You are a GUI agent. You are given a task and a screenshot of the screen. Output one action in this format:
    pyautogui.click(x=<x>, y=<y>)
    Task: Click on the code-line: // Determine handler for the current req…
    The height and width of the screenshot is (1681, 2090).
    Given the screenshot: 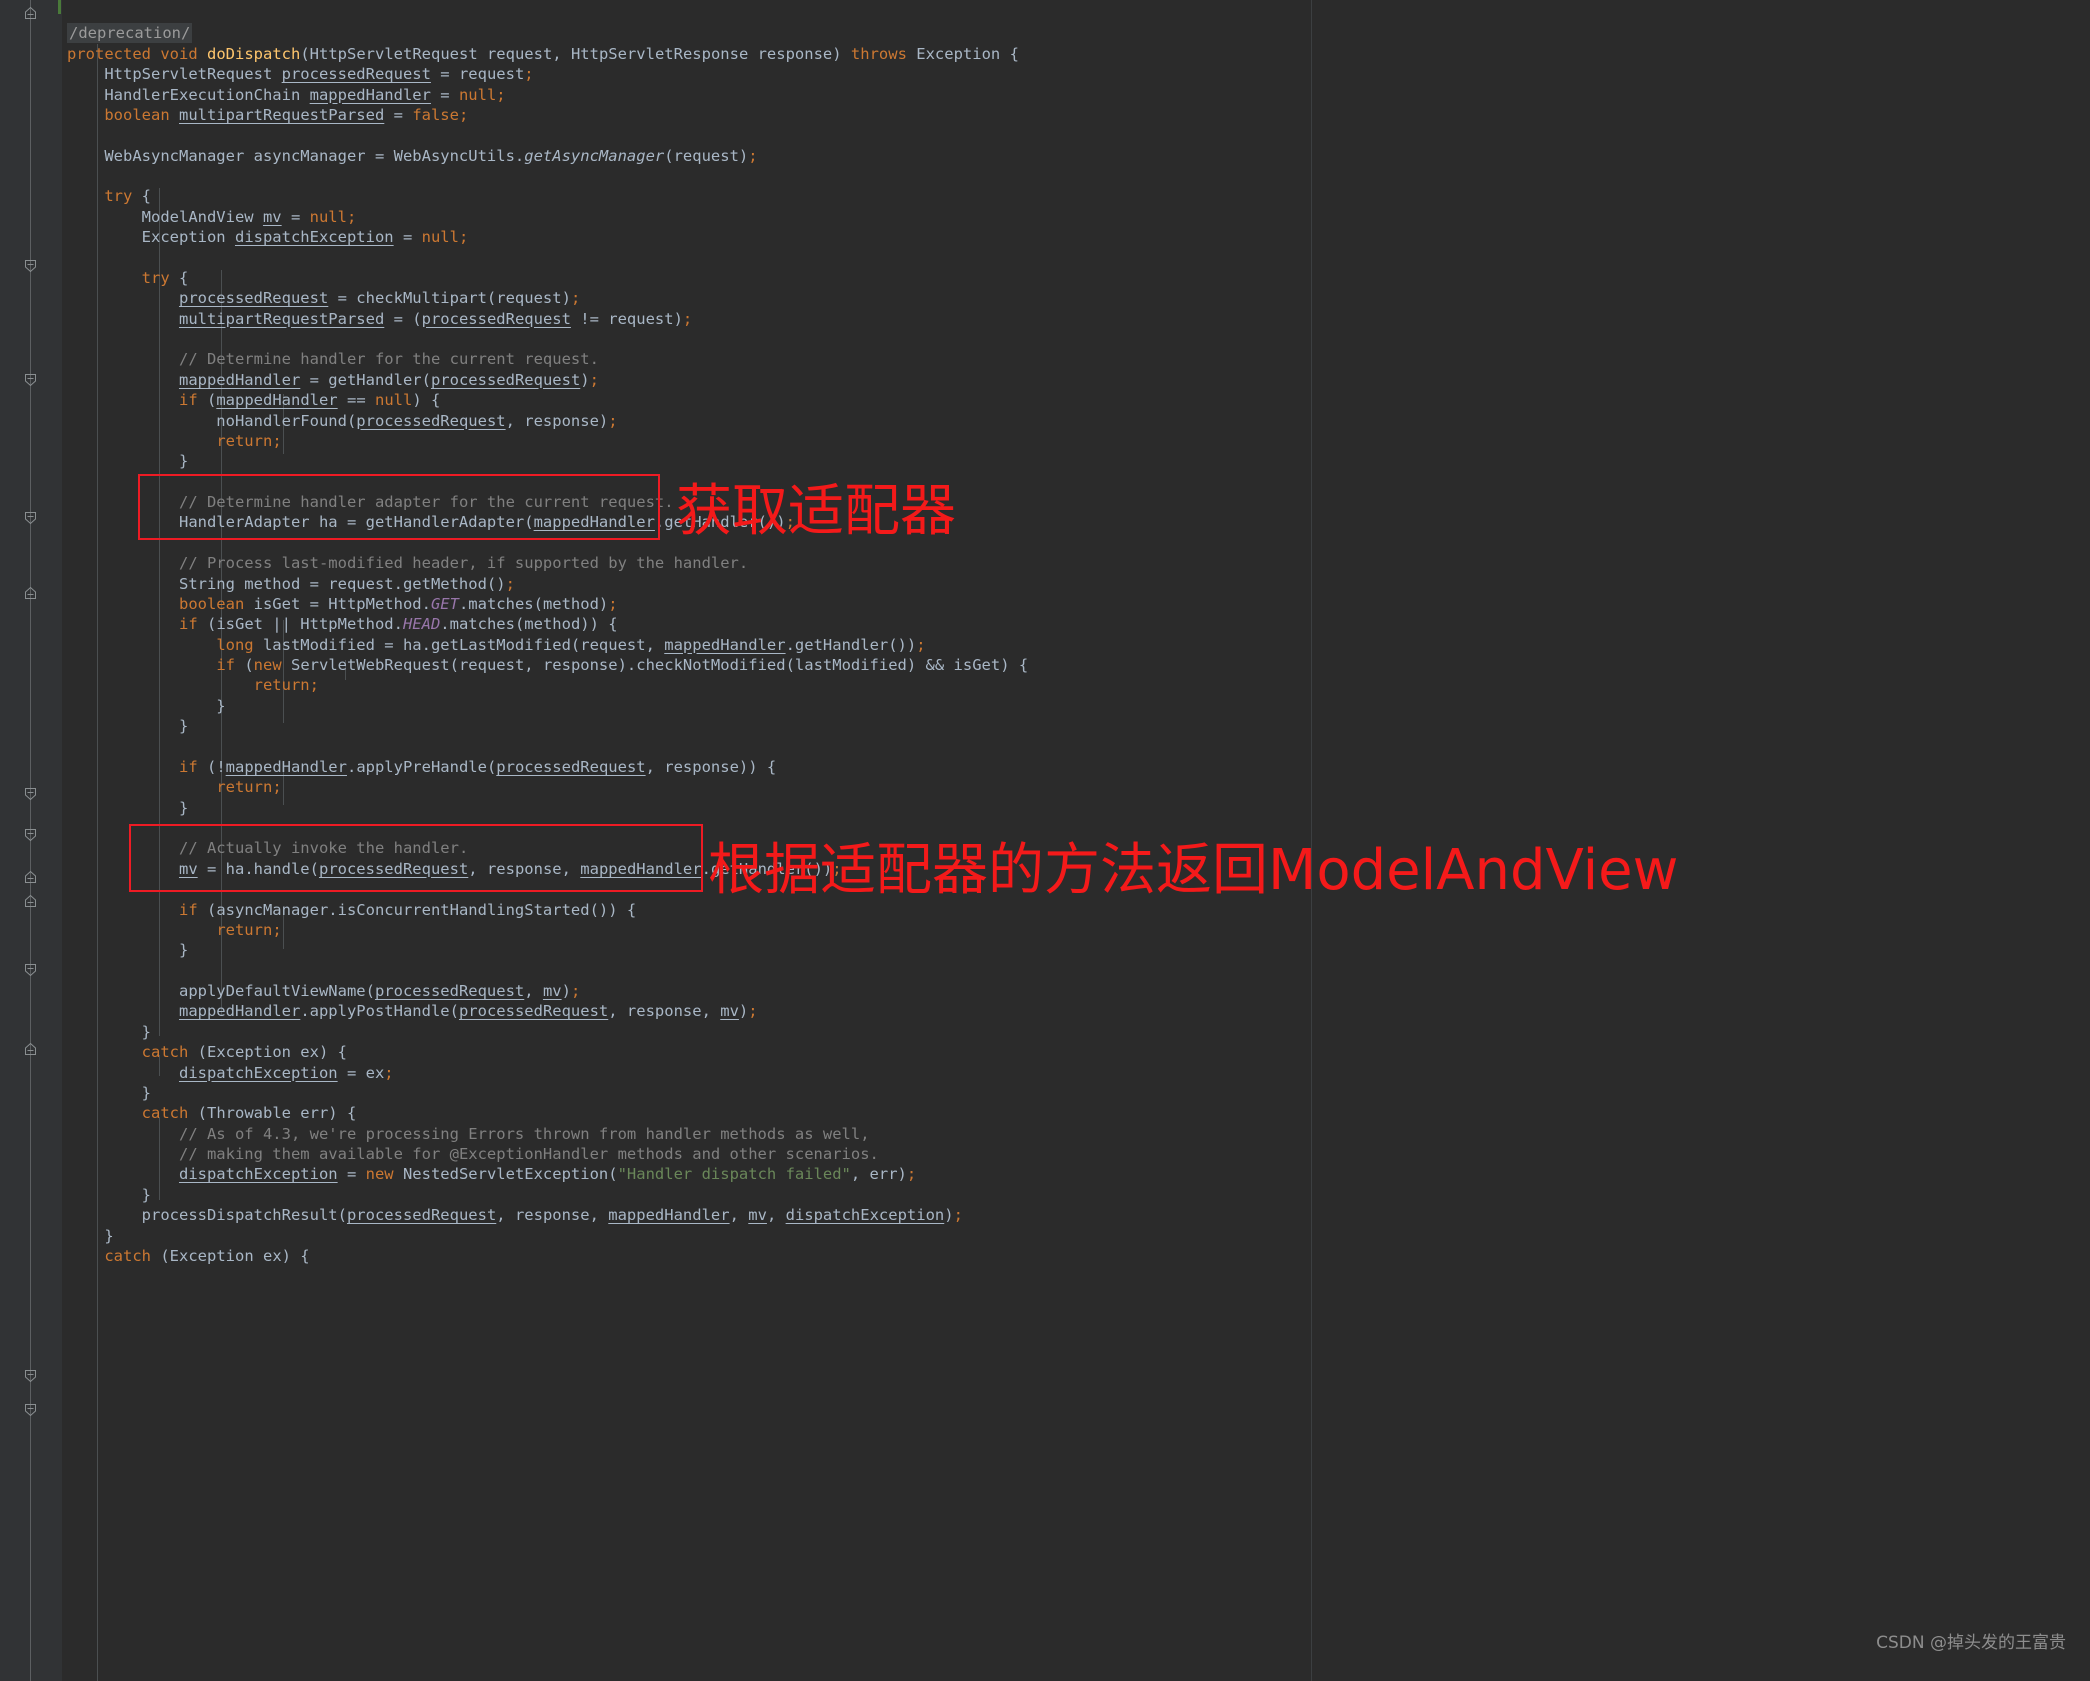 What is the action you would take?
    pyautogui.click(x=388, y=359)
    